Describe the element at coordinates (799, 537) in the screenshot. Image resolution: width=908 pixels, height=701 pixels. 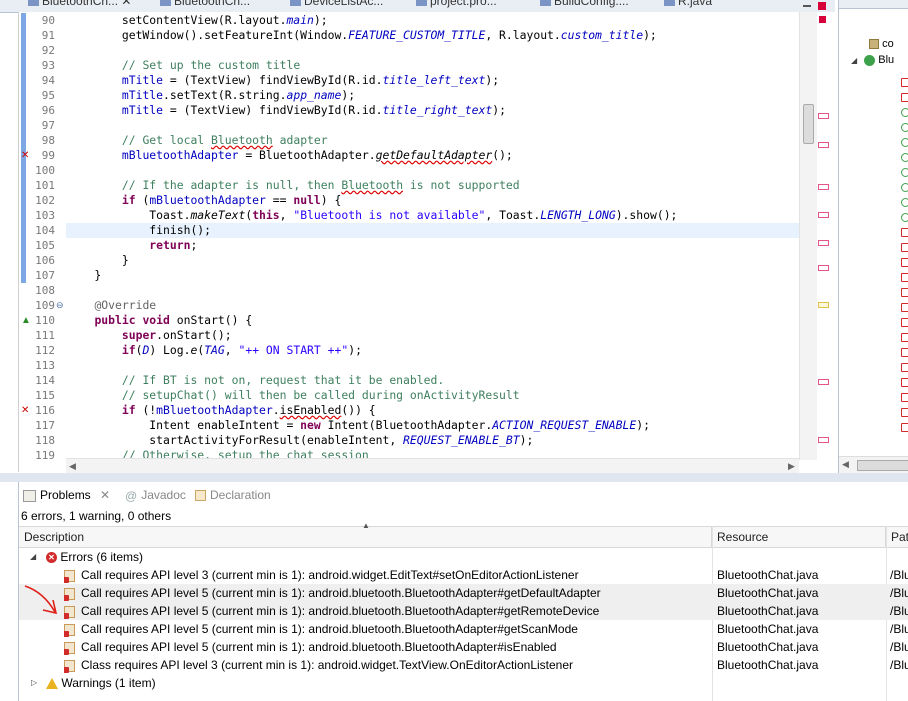
I see `column-resource: Resource` at that location.